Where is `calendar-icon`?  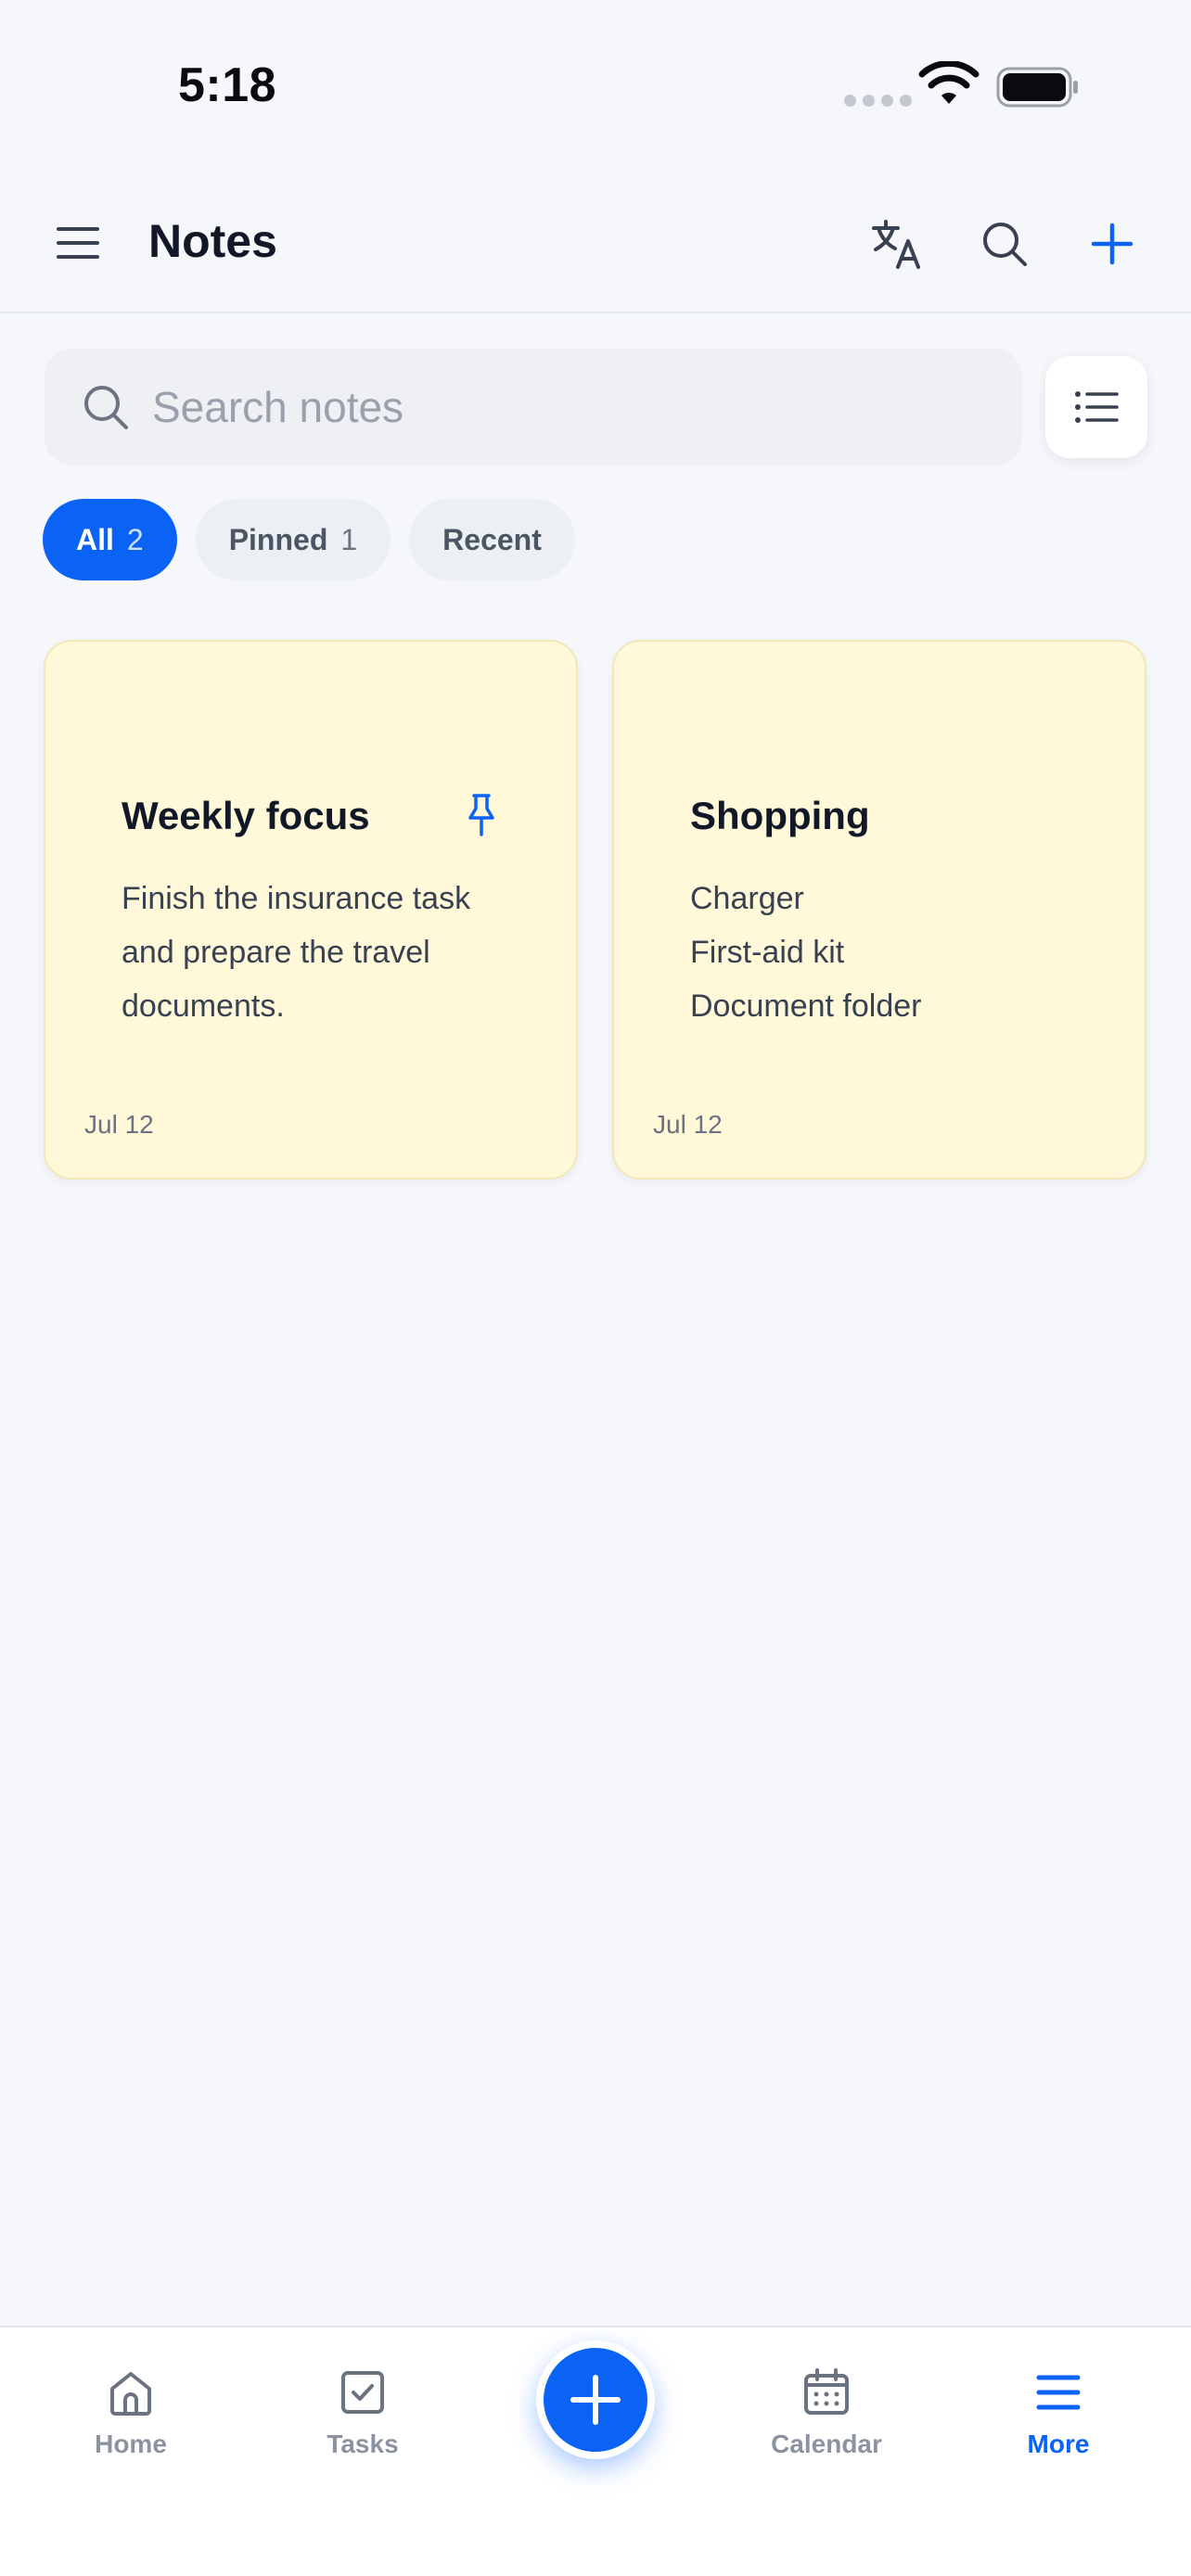 calendar-icon is located at coordinates (827, 2392).